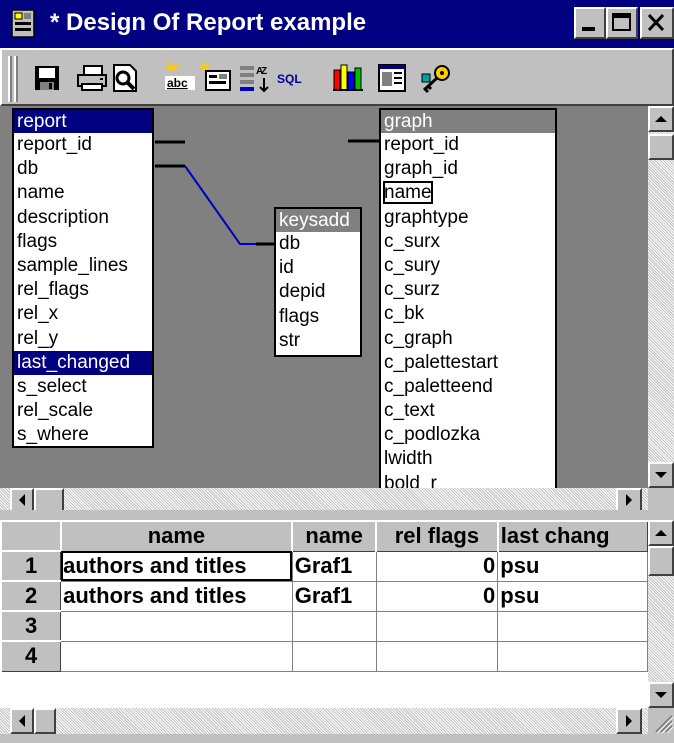  Describe the element at coordinates (468, 193) in the screenshot. I see `graph-field-name: name` at that location.